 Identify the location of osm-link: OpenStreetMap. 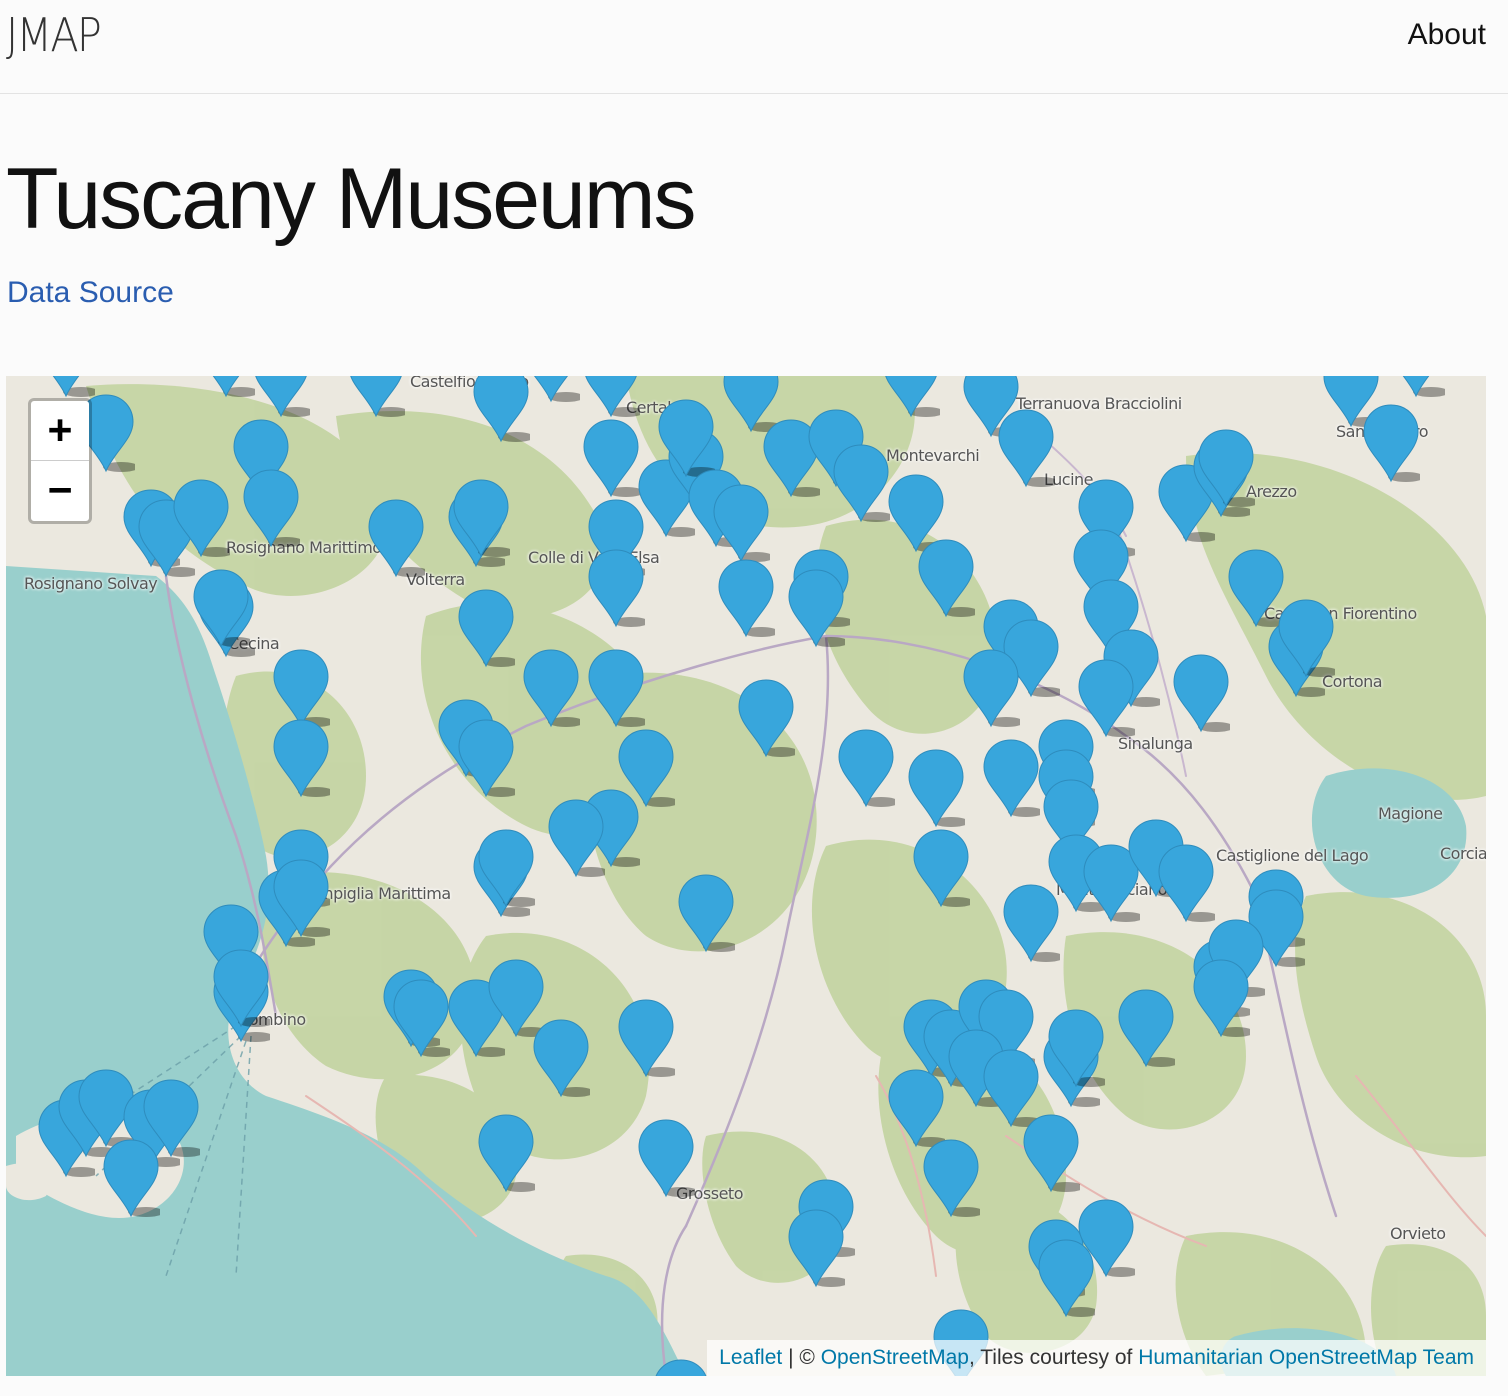
(895, 1357).